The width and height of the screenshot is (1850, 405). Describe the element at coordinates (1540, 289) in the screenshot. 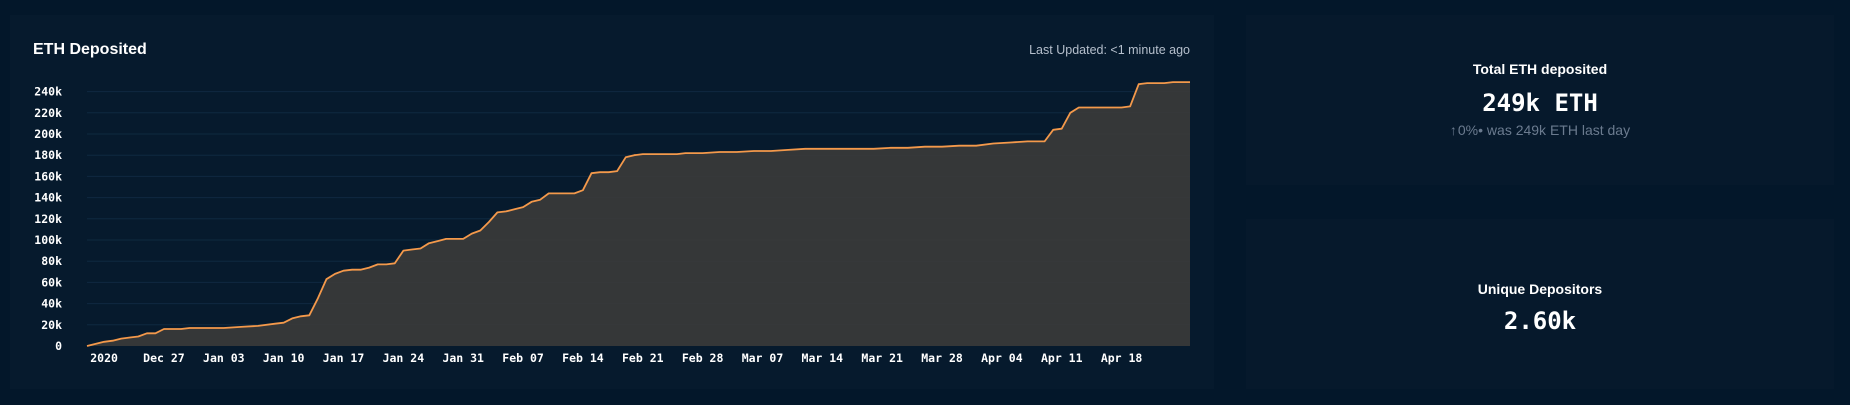

I see `unique-depositors-label: Unique Depositors` at that location.